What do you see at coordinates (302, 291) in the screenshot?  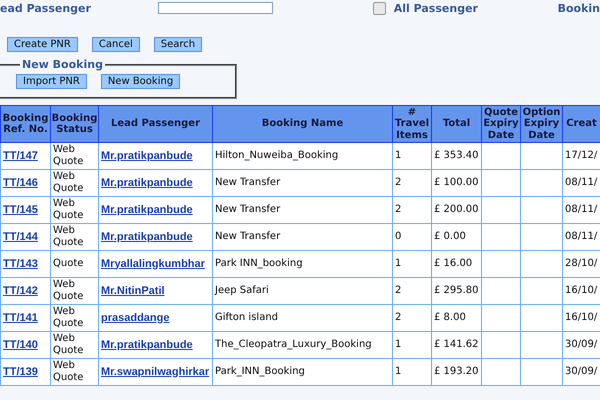 I see `table-cell: Jeep Safari` at bounding box center [302, 291].